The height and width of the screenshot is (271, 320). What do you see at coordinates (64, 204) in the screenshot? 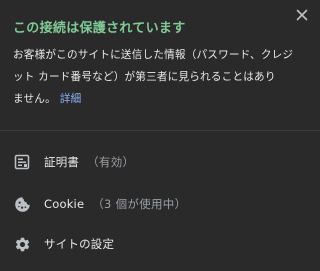
I see `cookie-label-text: Cookie` at bounding box center [64, 204].